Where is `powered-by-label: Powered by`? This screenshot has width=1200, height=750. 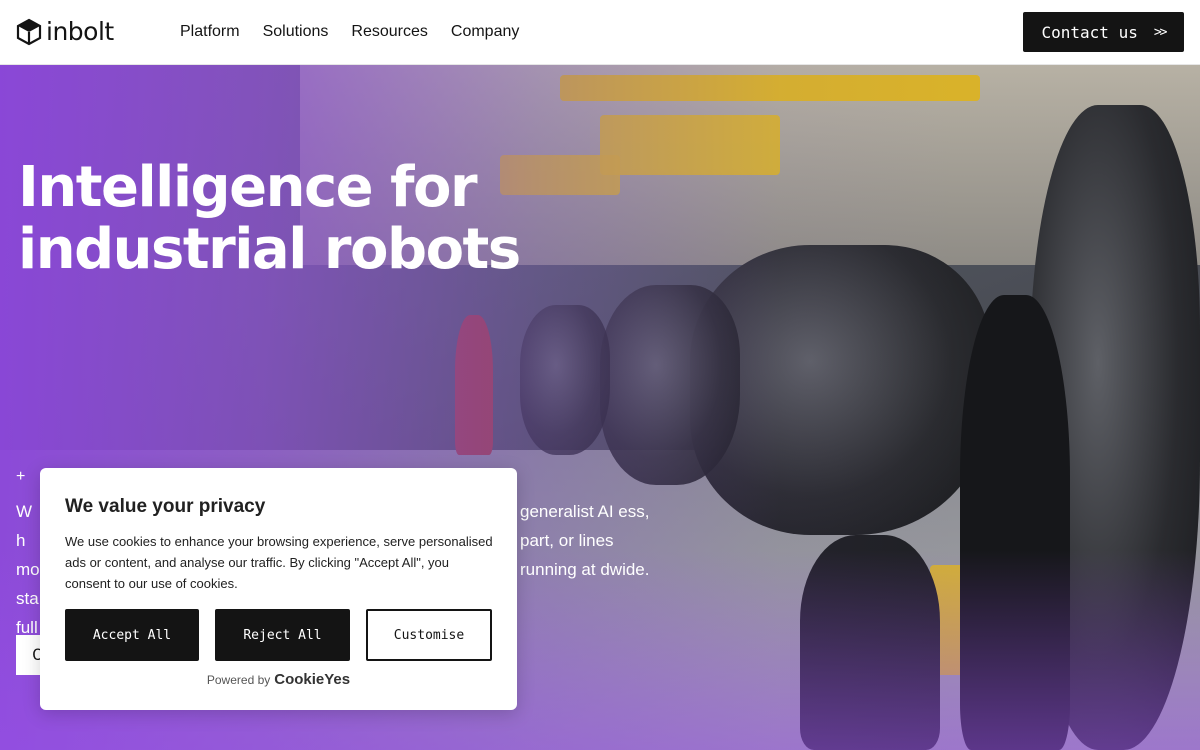
powered-by-label: Powered by is located at coordinates (238, 680).